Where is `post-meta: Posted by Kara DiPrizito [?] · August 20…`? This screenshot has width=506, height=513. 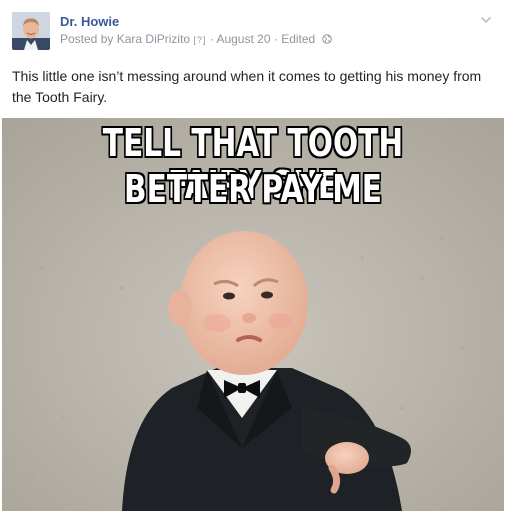
post-meta: Posted by Kara DiPrizito [?] · August 20… is located at coordinates (196, 39).